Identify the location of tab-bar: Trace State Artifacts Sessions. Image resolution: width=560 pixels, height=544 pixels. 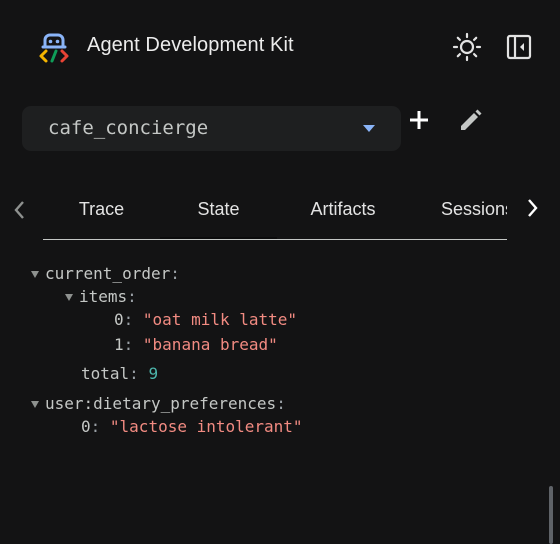
(280, 211).